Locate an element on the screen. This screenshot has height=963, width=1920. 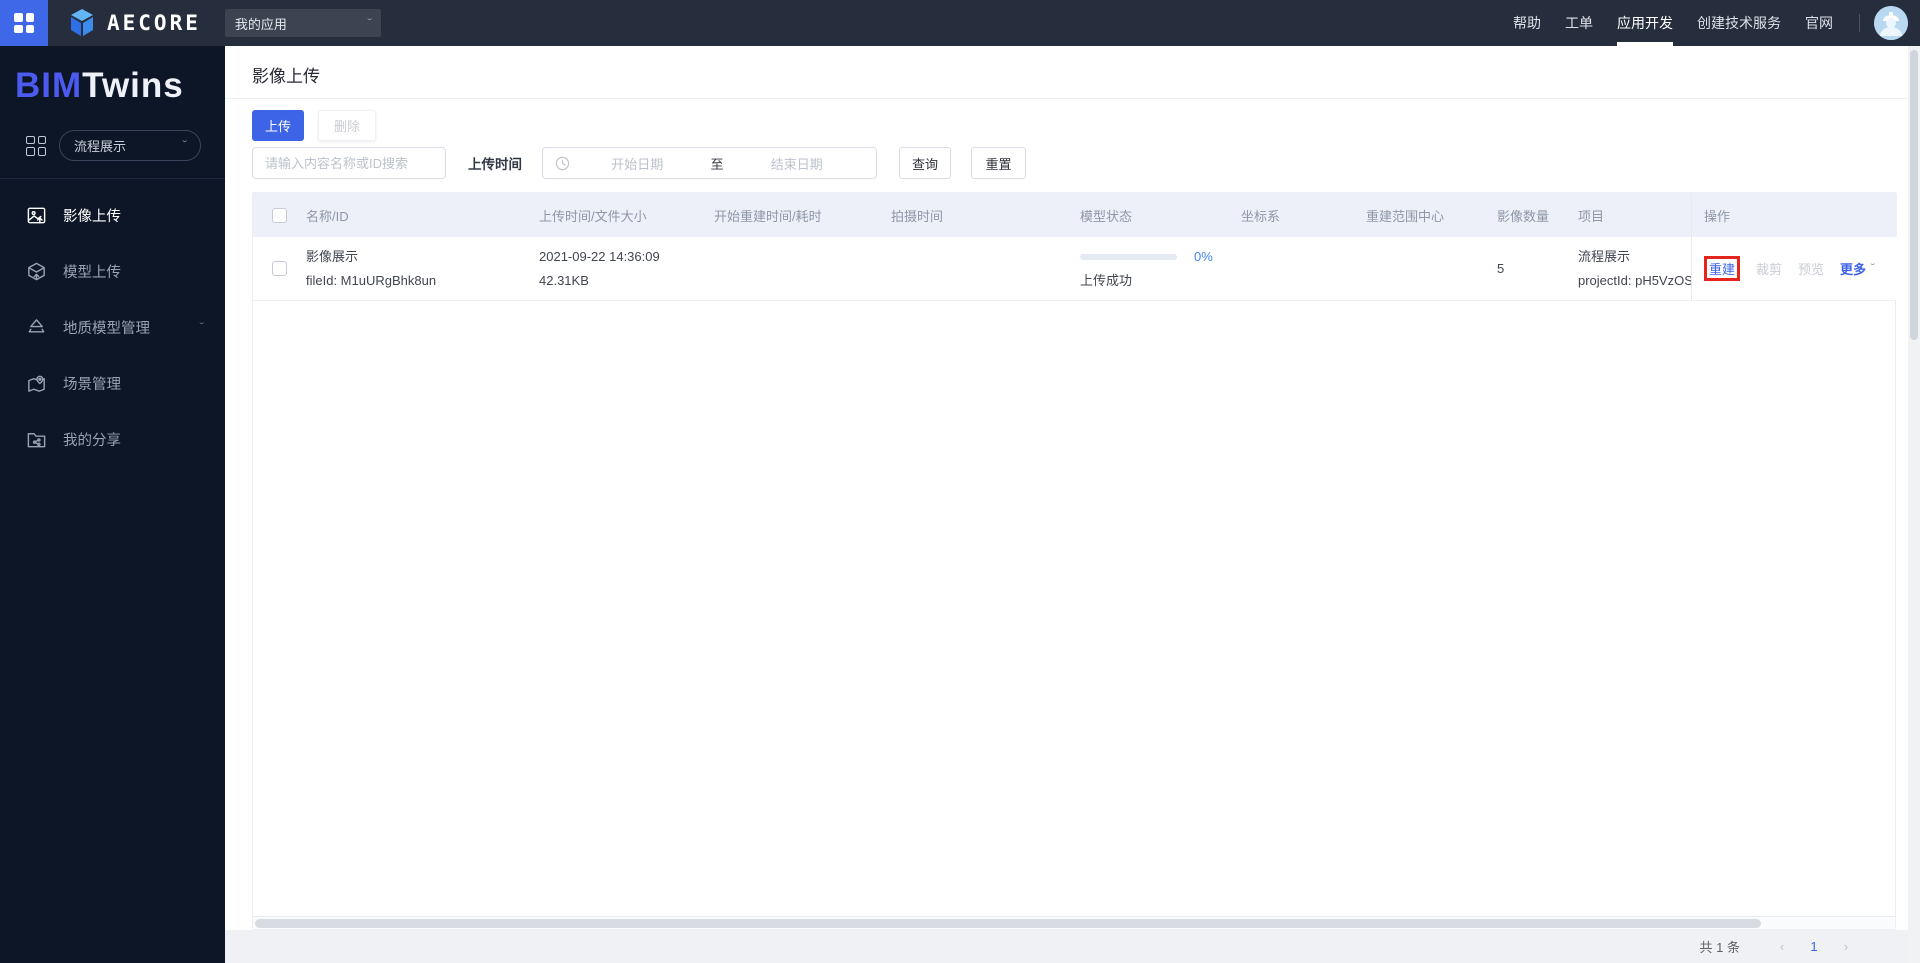
row-rebuild-time is located at coordinates (793, 268).